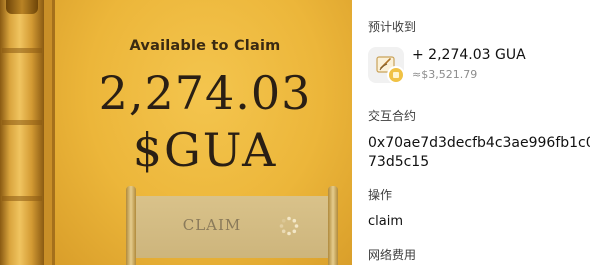 Image resolution: width=590 pixels, height=265 pixels. I want to click on scroll-rod, so click(22, 132).